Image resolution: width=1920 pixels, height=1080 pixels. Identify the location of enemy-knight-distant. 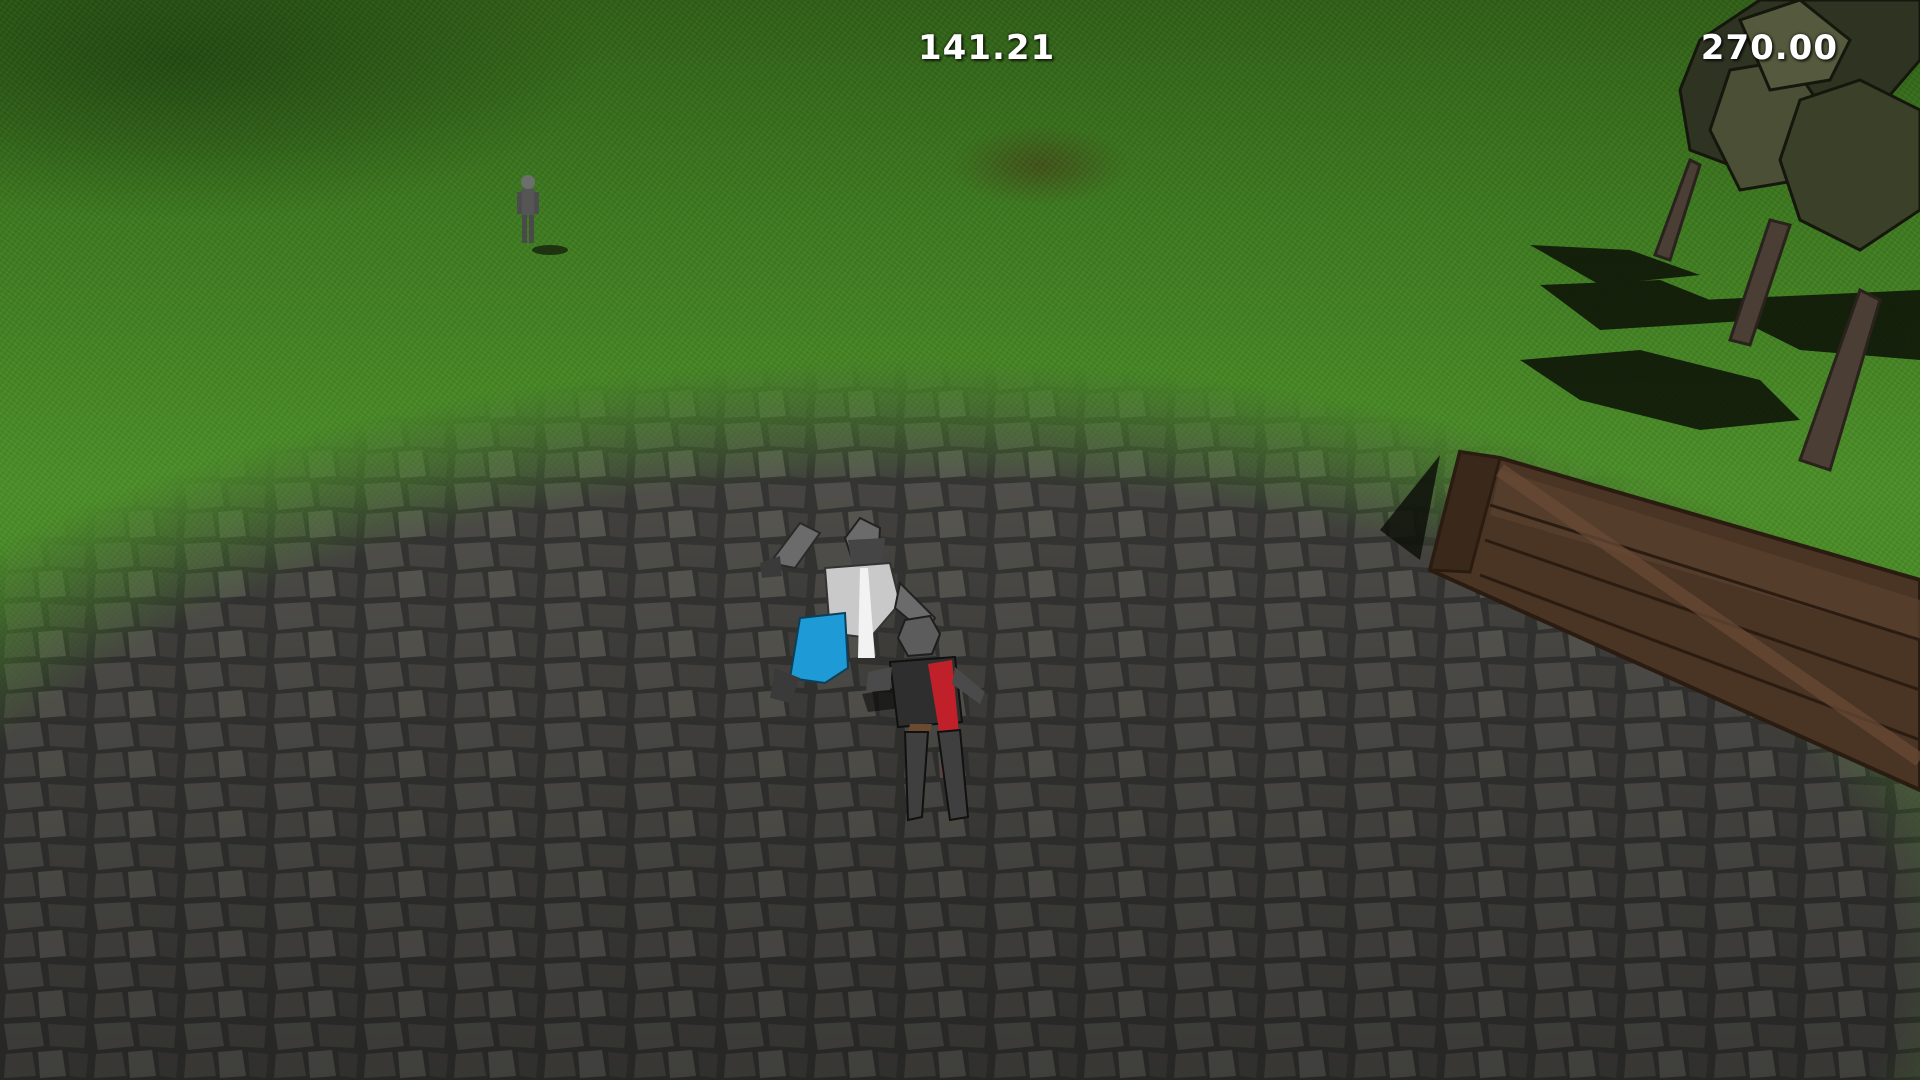
(540, 217).